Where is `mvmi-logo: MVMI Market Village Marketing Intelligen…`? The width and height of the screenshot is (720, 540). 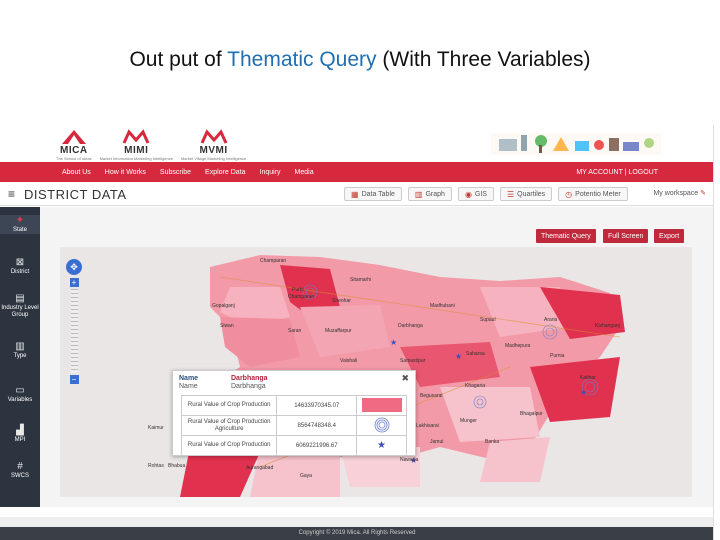 mvmi-logo: MVMI Market Village Marketing Intelligen… is located at coordinates (213, 145).